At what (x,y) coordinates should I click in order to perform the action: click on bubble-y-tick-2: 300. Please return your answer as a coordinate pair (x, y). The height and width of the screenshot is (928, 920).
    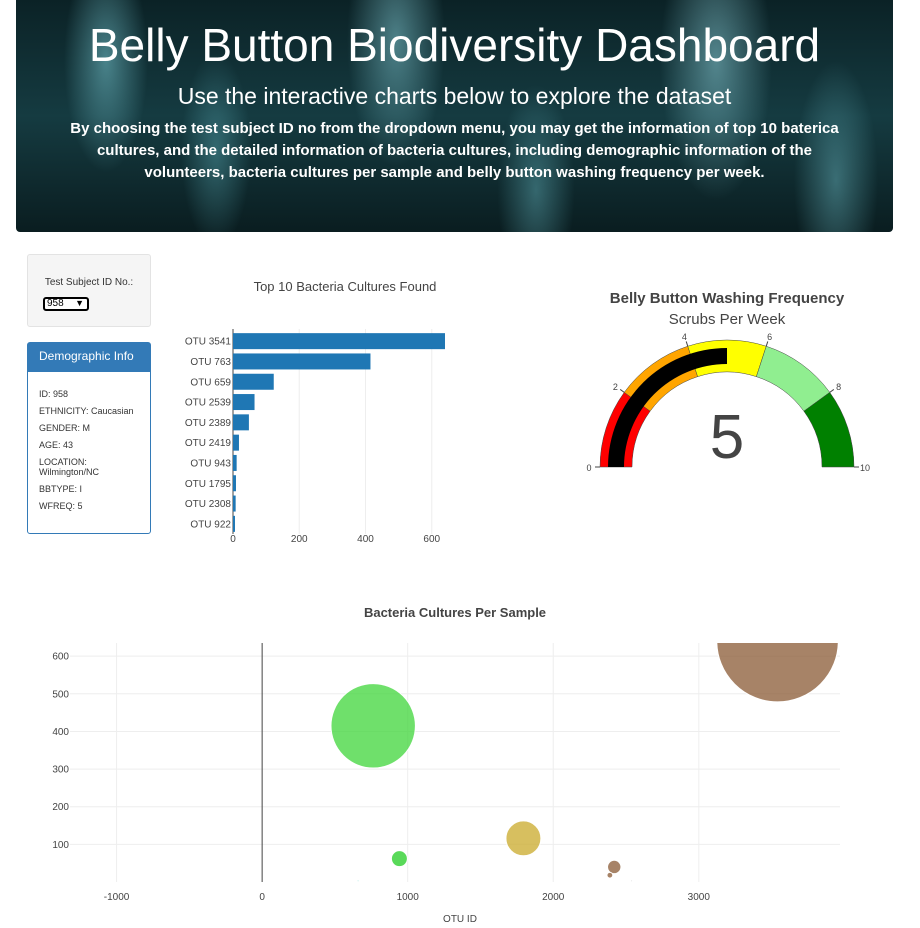
    Looking at the image, I should click on (60, 770).